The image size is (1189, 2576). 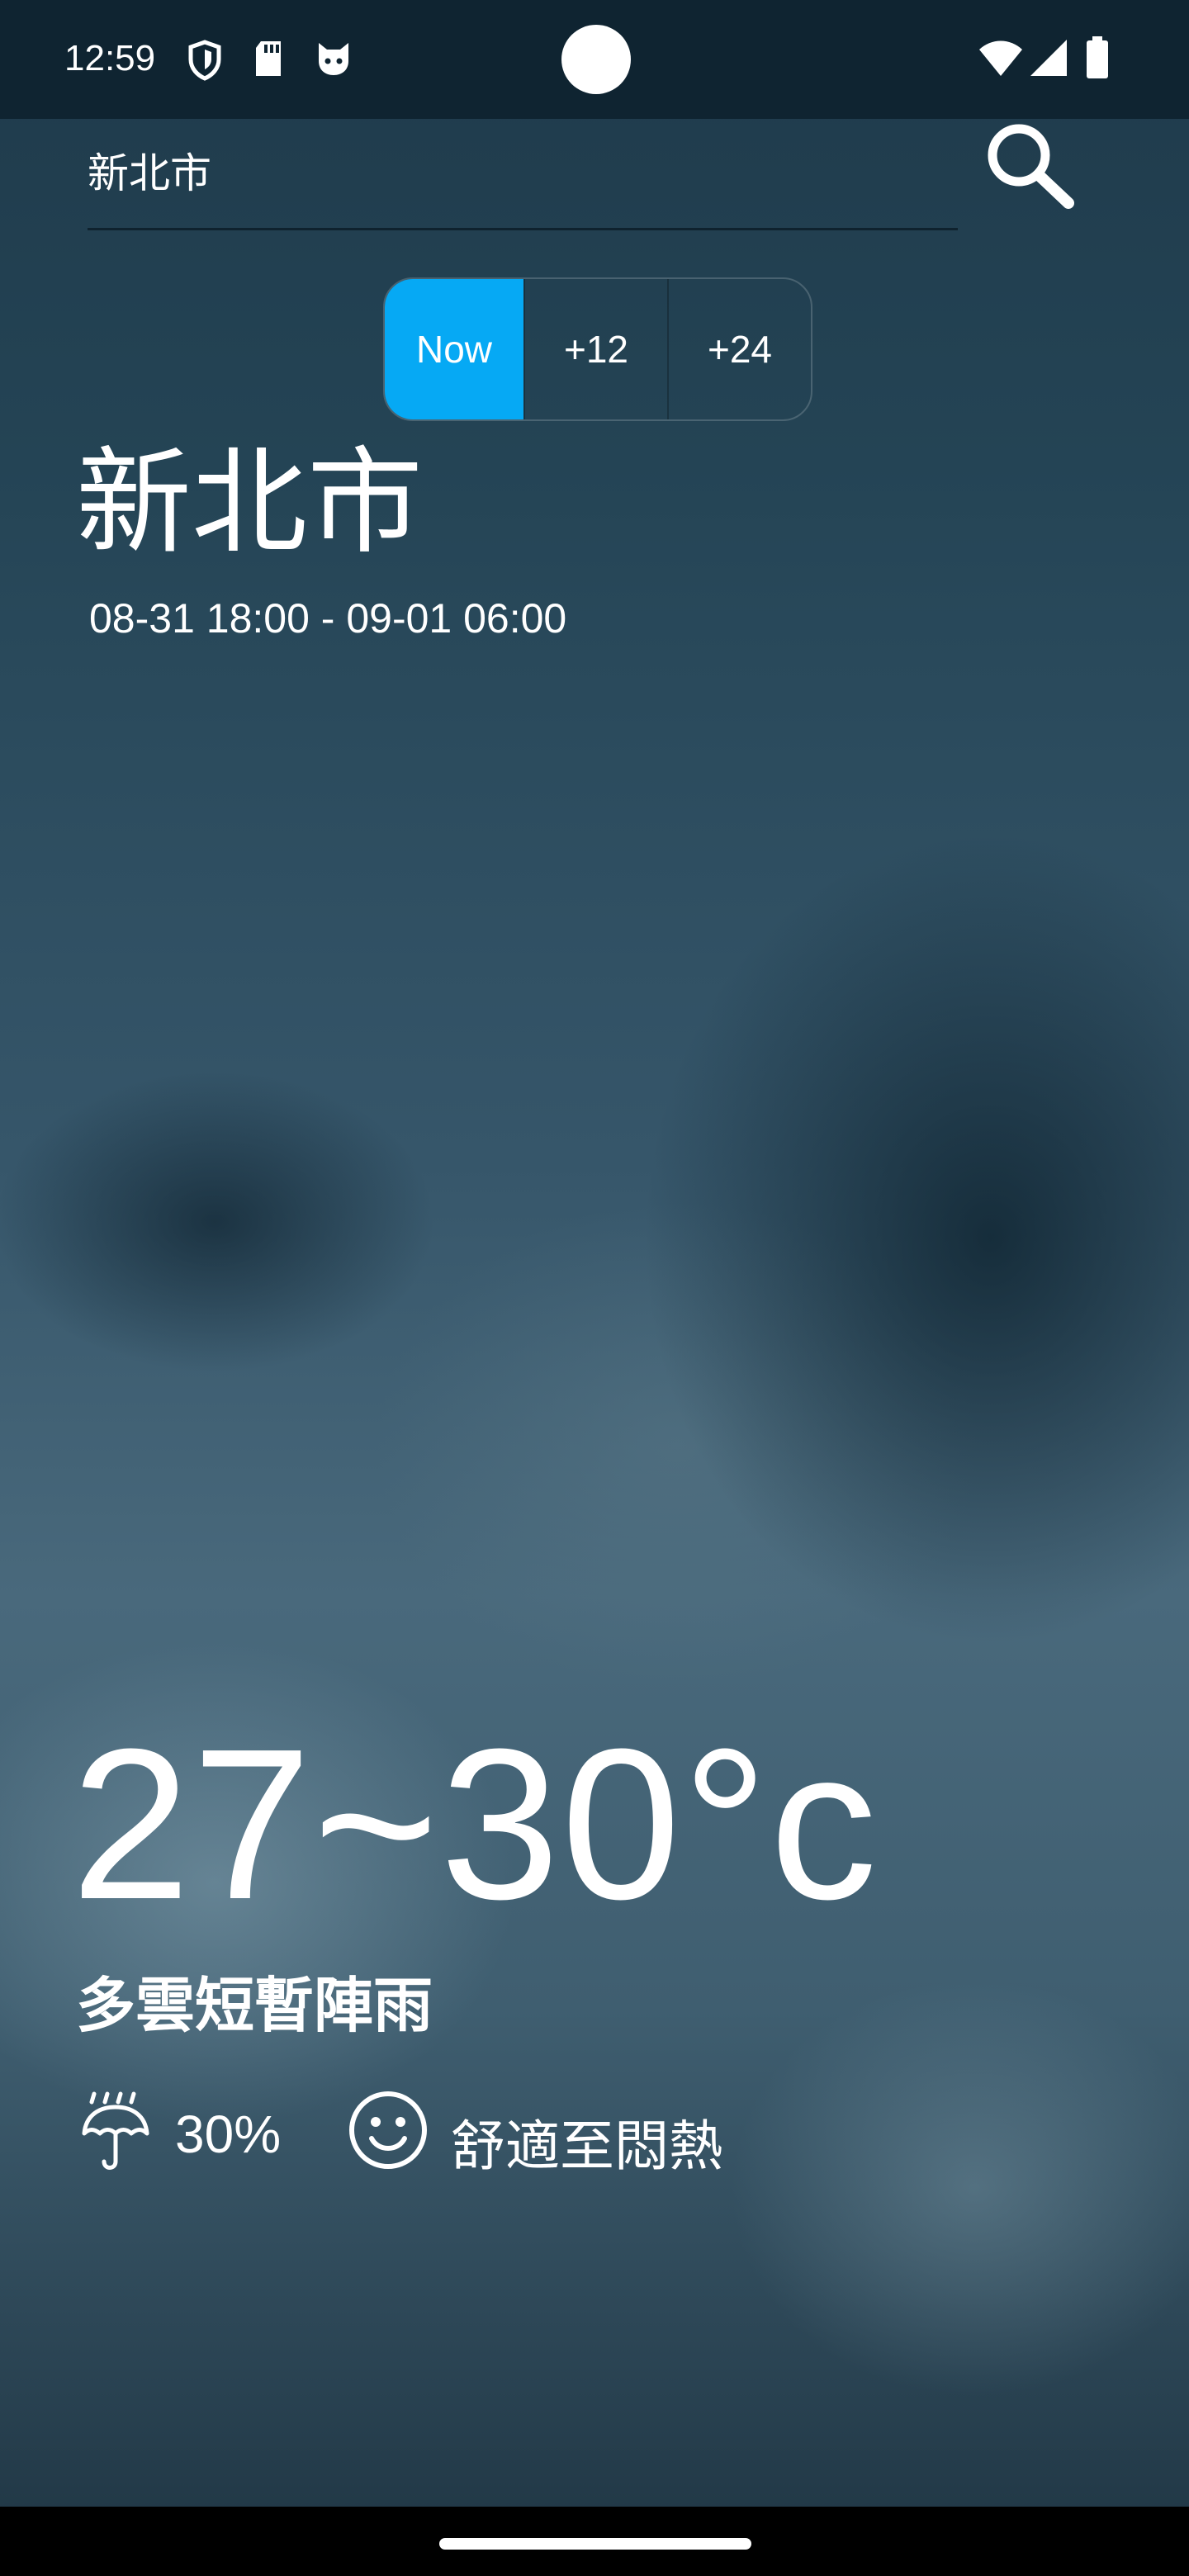 What do you see at coordinates (115, 2132) in the screenshot?
I see `umbrella-rain-icon` at bounding box center [115, 2132].